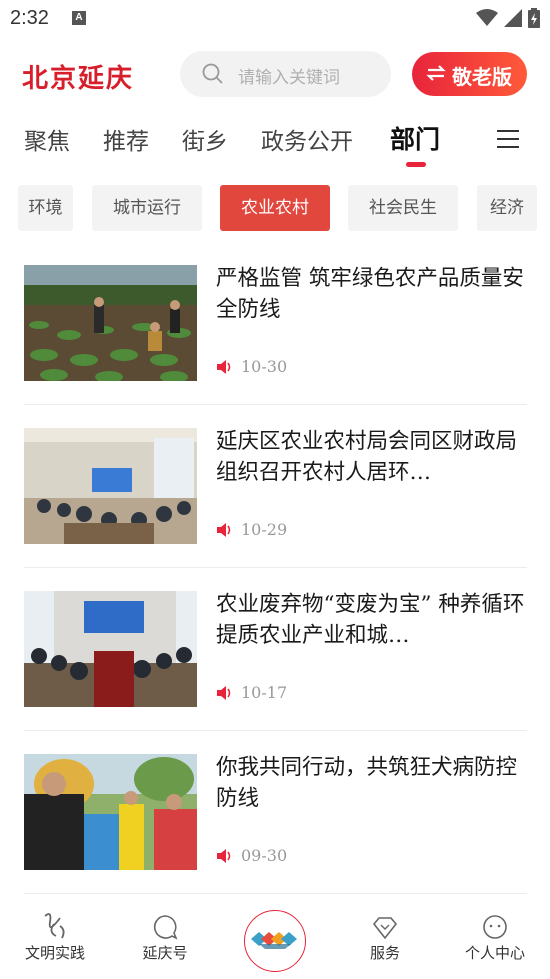  I want to click on news-date: 10-17, so click(264, 692).